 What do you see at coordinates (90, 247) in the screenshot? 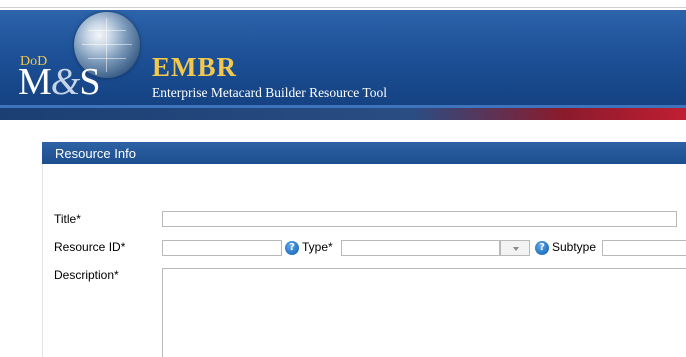
I see `resource-id-label: Resource ID*` at bounding box center [90, 247].